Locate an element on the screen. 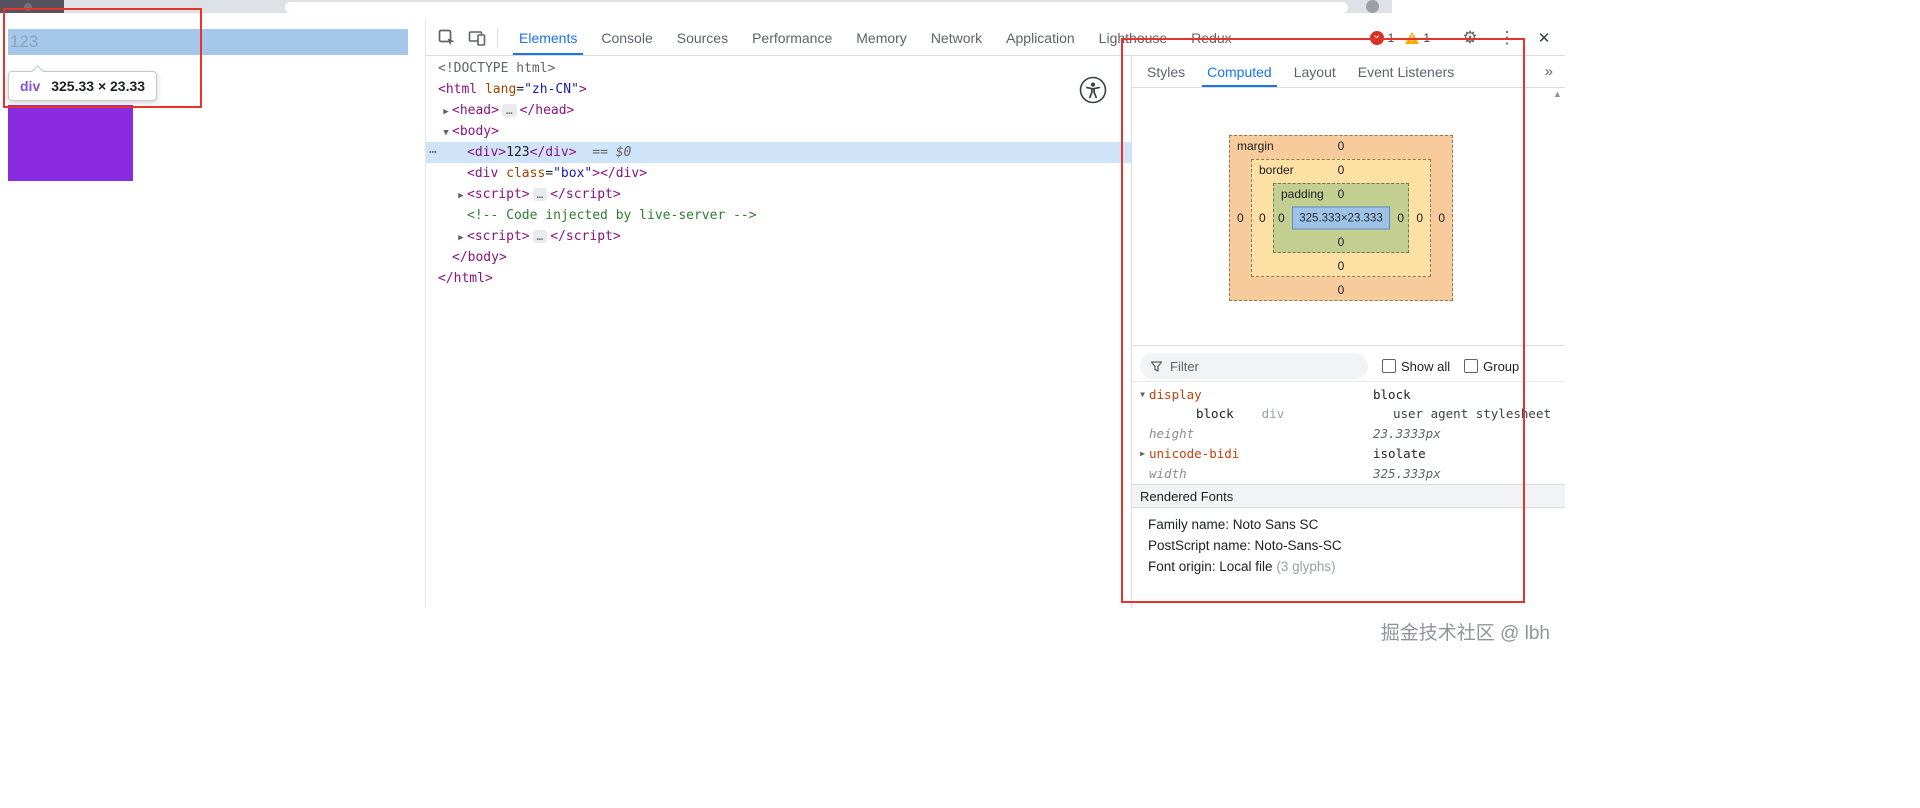 This screenshot has height=808, width=1920. devtools-tab-application: Application is located at coordinates (1040, 37).